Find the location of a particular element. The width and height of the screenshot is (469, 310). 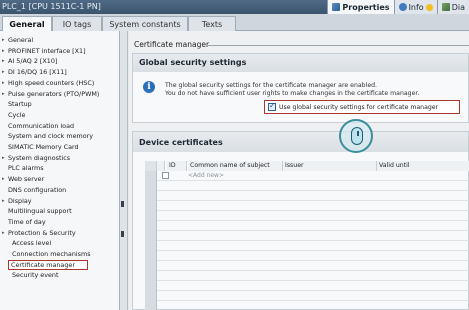

sidebar-item-label: Pulse generators (PTO/PWM) is located at coordinates (54, 93).